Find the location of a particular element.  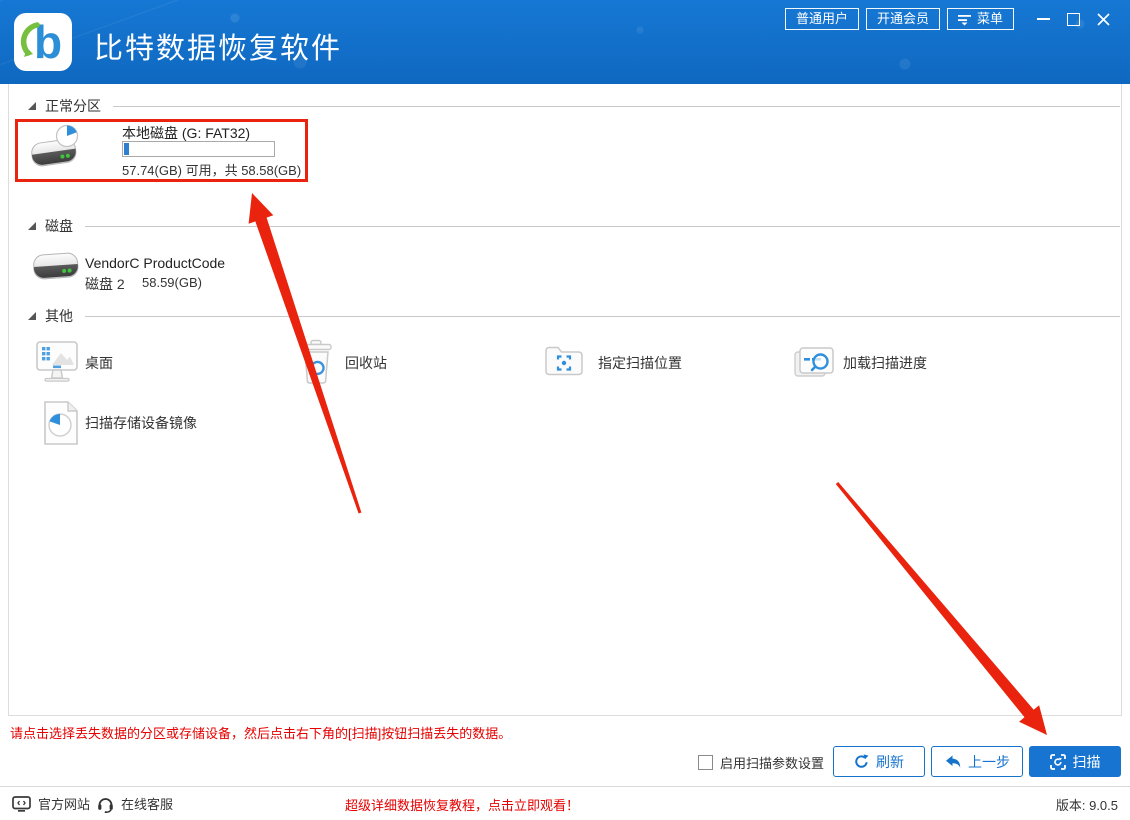

tile-label: 扫描存储设备镜像 is located at coordinates (141, 423).